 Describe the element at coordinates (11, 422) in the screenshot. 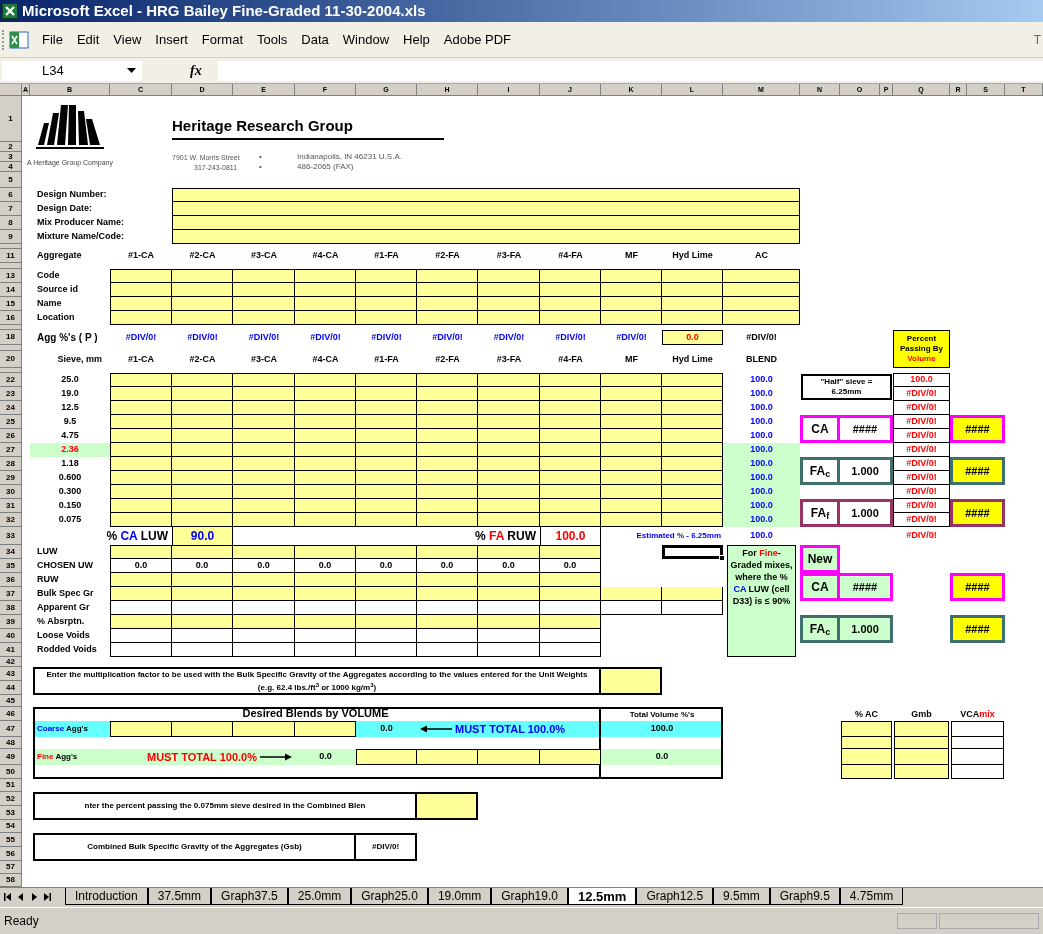

I see `row-header: 25` at that location.